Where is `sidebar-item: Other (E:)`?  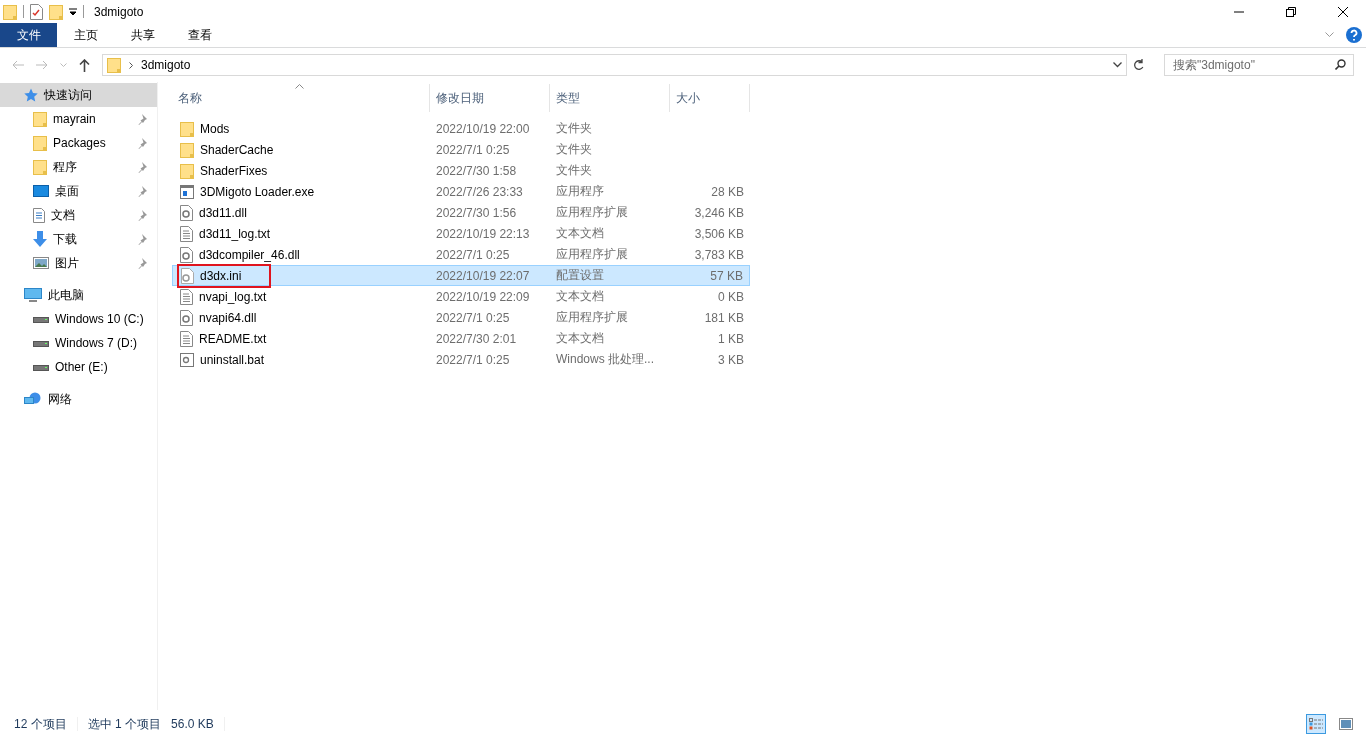 sidebar-item: Other (E:) is located at coordinates (78, 367).